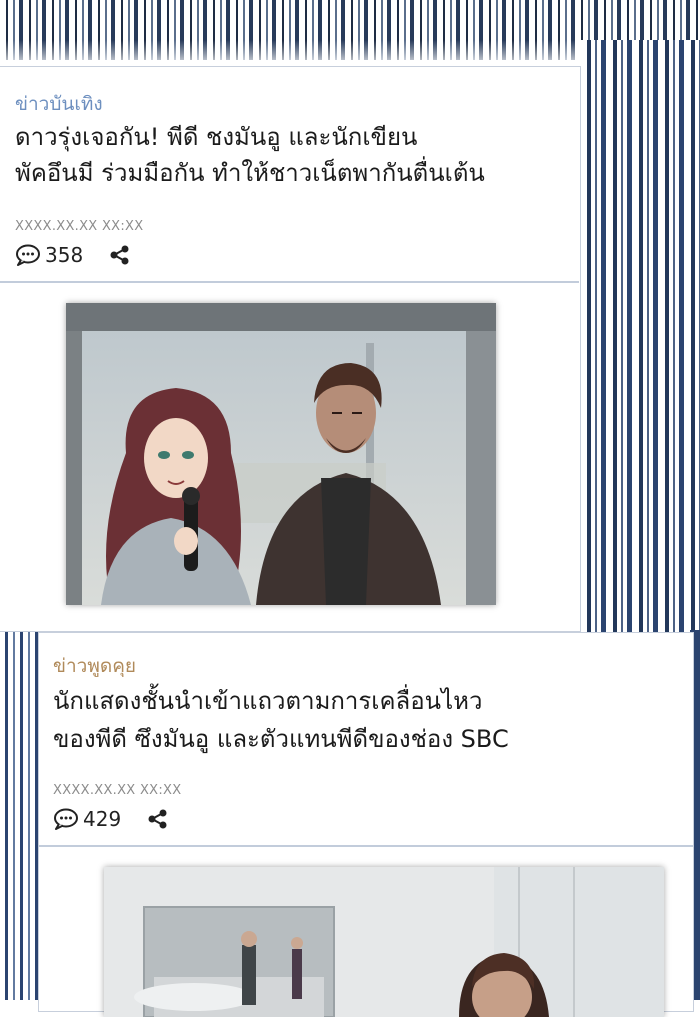 This screenshot has height=1017, width=700. I want to click on barcode-stripes-left, so click(20, 802).